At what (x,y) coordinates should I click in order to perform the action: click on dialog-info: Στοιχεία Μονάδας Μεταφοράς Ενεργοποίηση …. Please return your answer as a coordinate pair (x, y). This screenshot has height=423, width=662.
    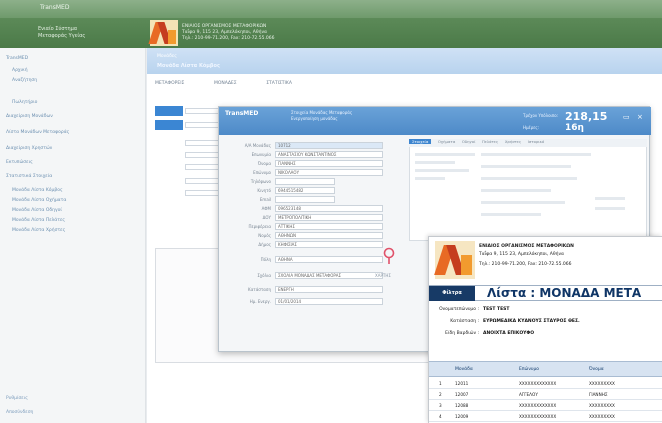
    Looking at the image, I should click on (322, 115).